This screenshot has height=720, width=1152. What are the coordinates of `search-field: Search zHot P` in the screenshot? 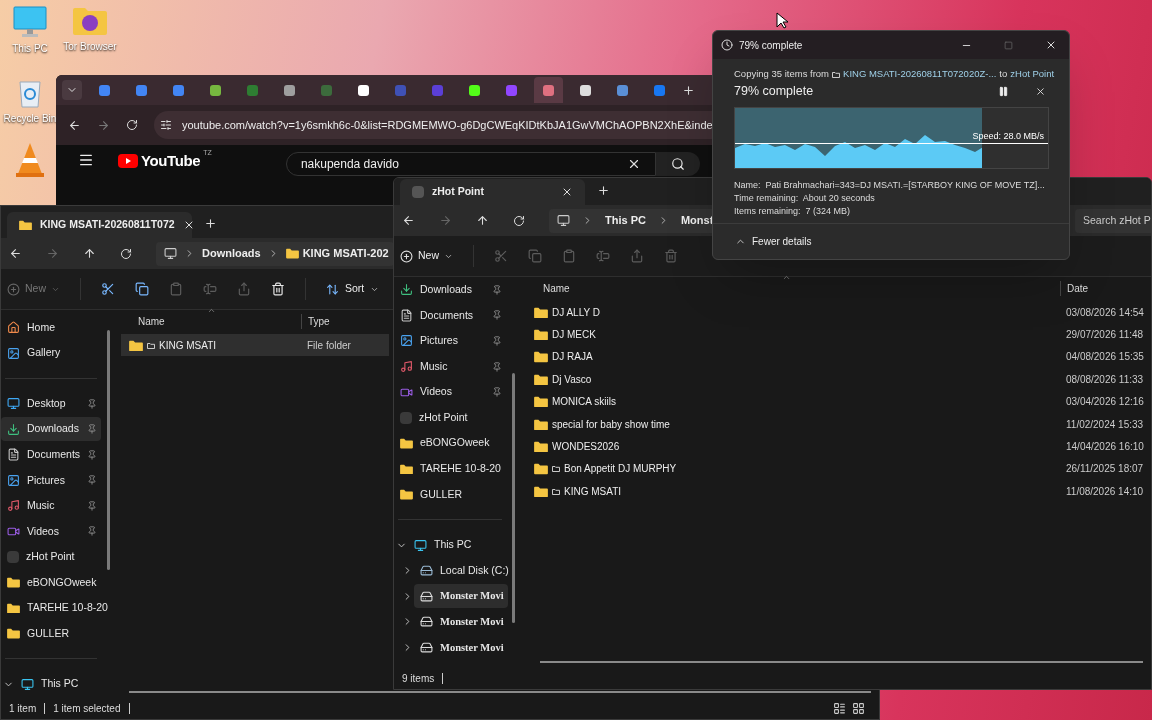 It's located at (1113, 220).